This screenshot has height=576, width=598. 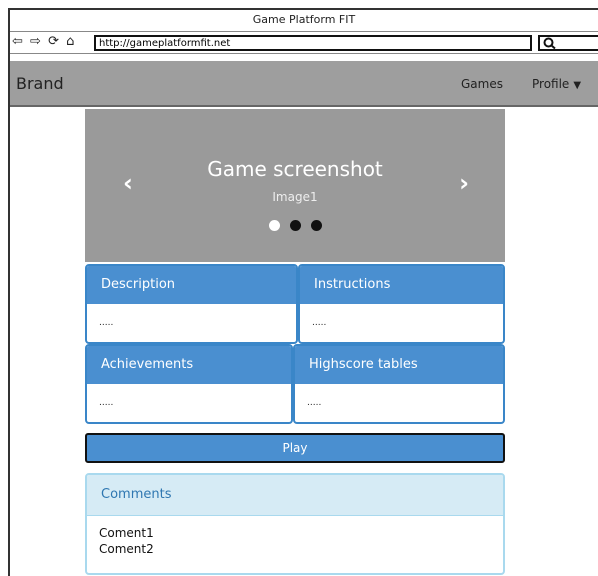 I want to click on comment-item: Coment2, so click(x=126, y=549).